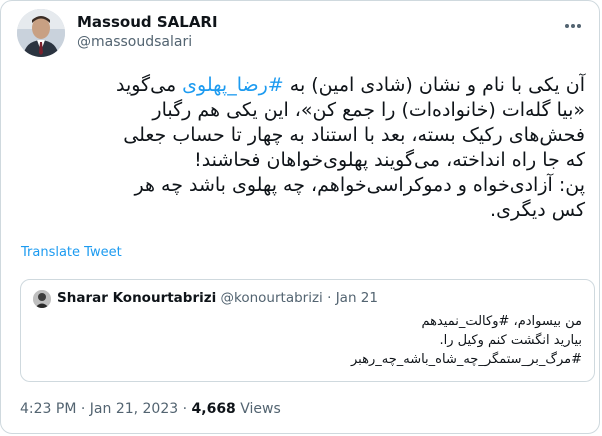  I want to click on quoted-author-avatar, so click(42, 299).